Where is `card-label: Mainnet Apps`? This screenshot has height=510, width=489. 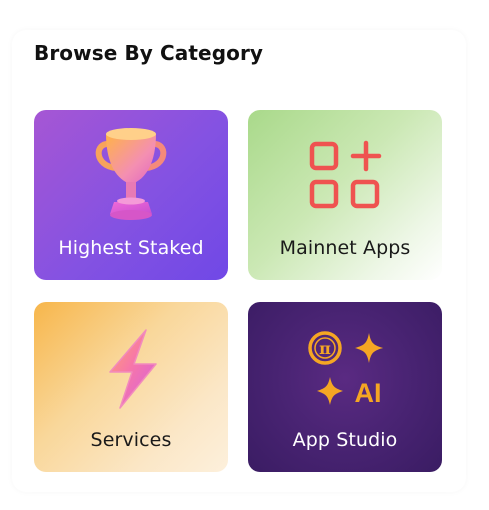 card-label: Mainnet Apps is located at coordinates (345, 248).